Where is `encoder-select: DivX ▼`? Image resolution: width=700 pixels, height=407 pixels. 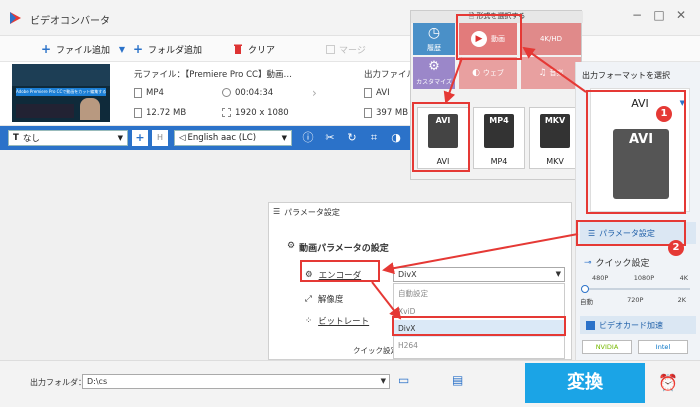 encoder-select: DivX ▼ is located at coordinates (479, 274).